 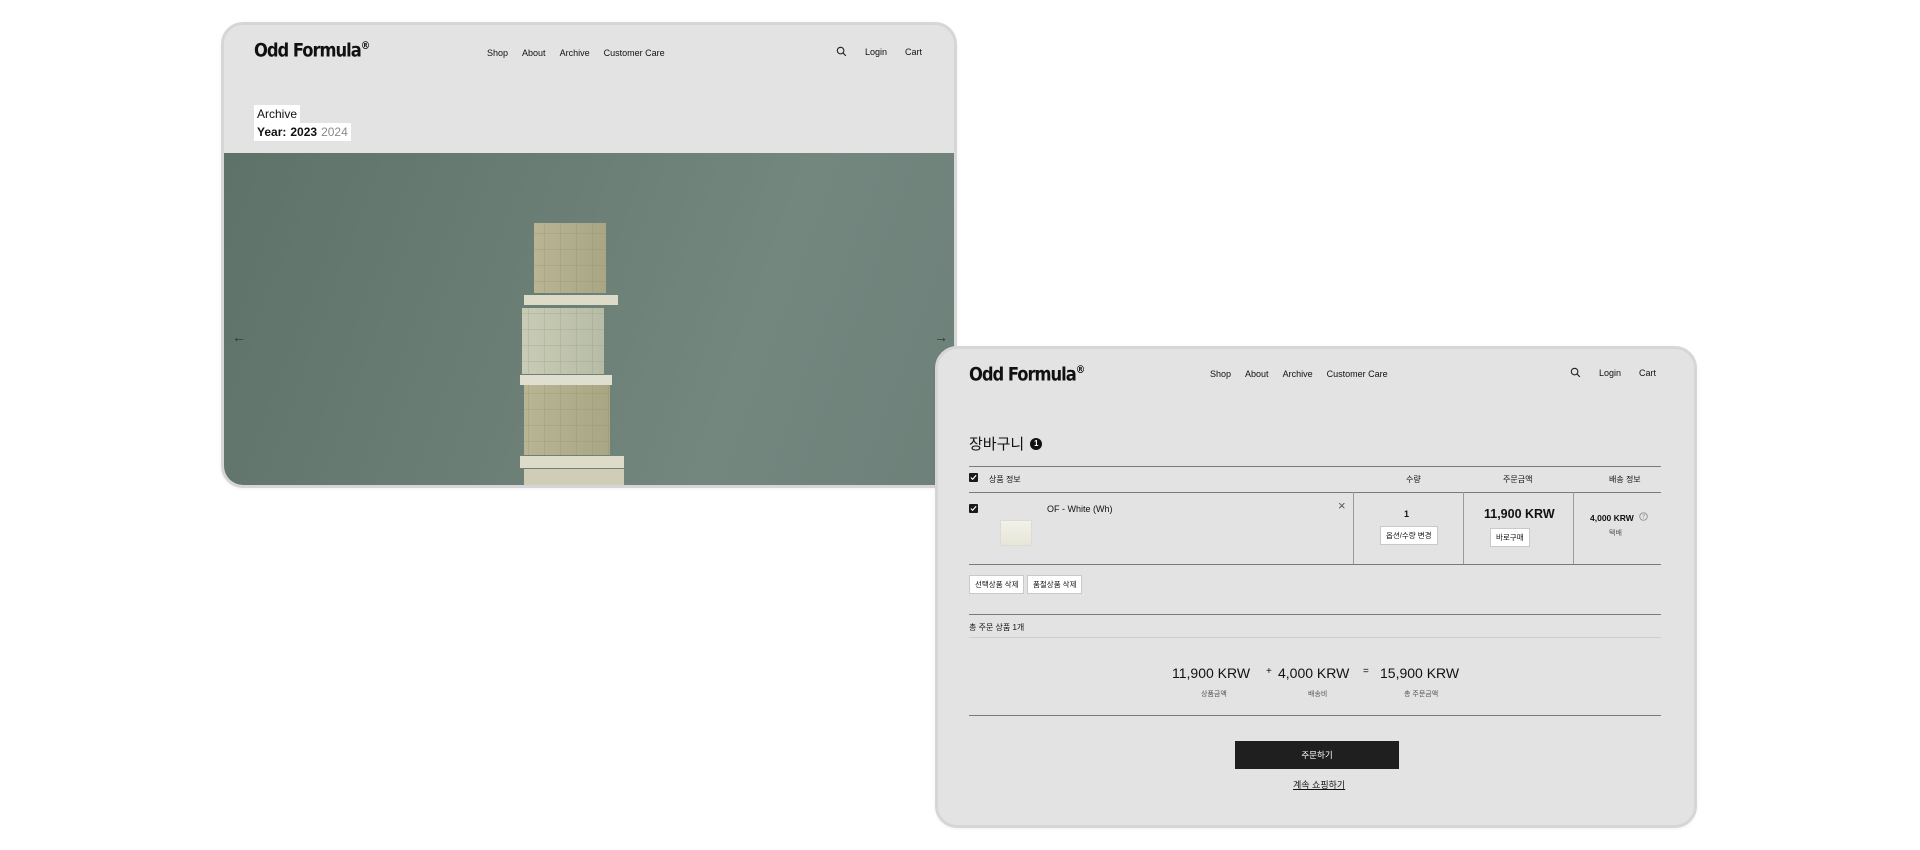 I want to click on archive-heading: Archive, so click(x=277, y=114).